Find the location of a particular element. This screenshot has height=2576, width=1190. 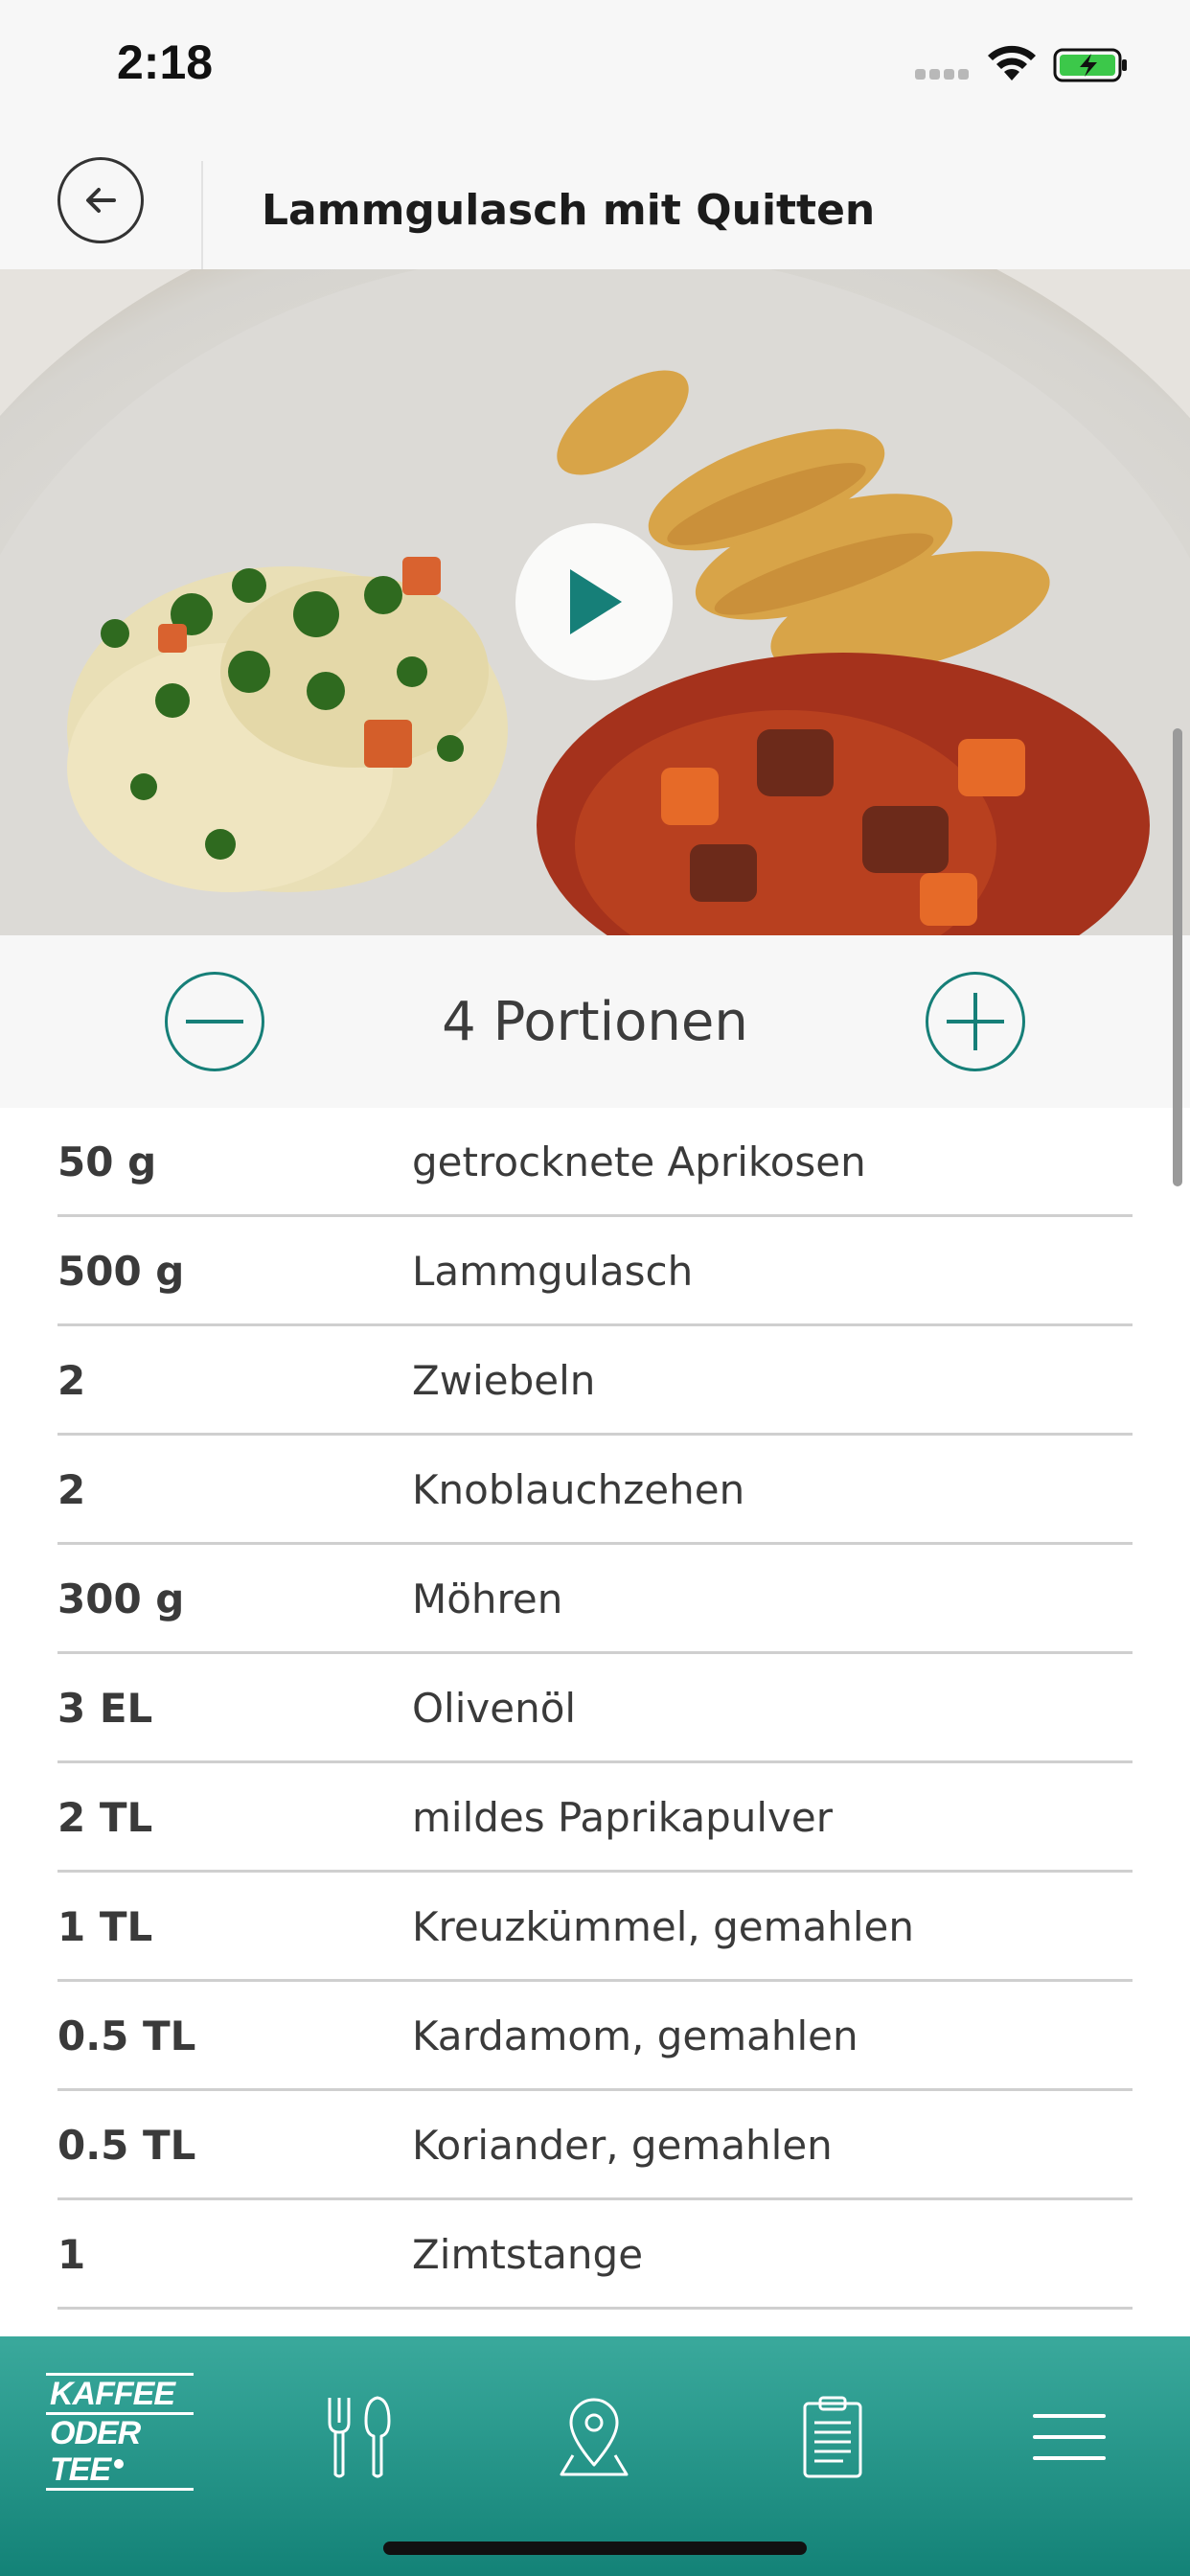

tab-menu is located at coordinates (1070, 2437).